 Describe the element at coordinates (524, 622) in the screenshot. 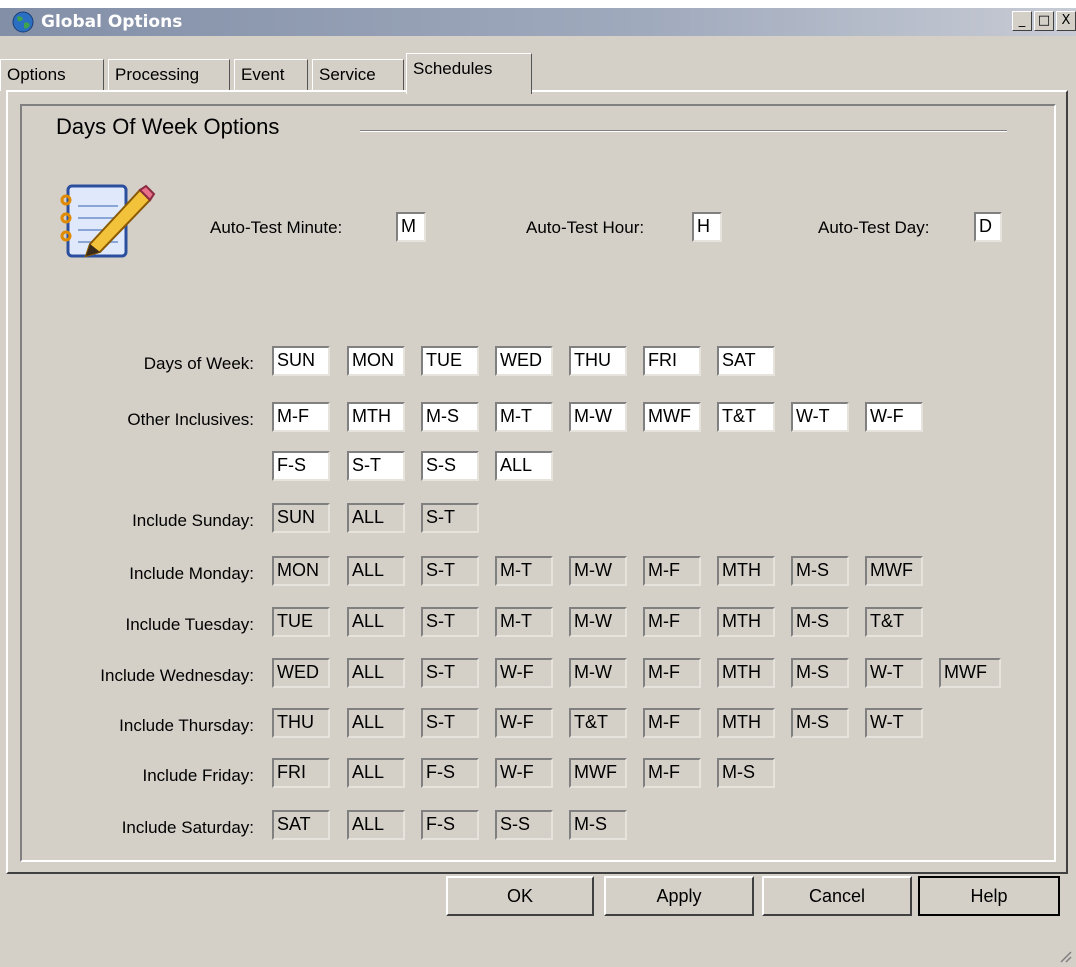

I see `day-code-readonly: M-T` at that location.